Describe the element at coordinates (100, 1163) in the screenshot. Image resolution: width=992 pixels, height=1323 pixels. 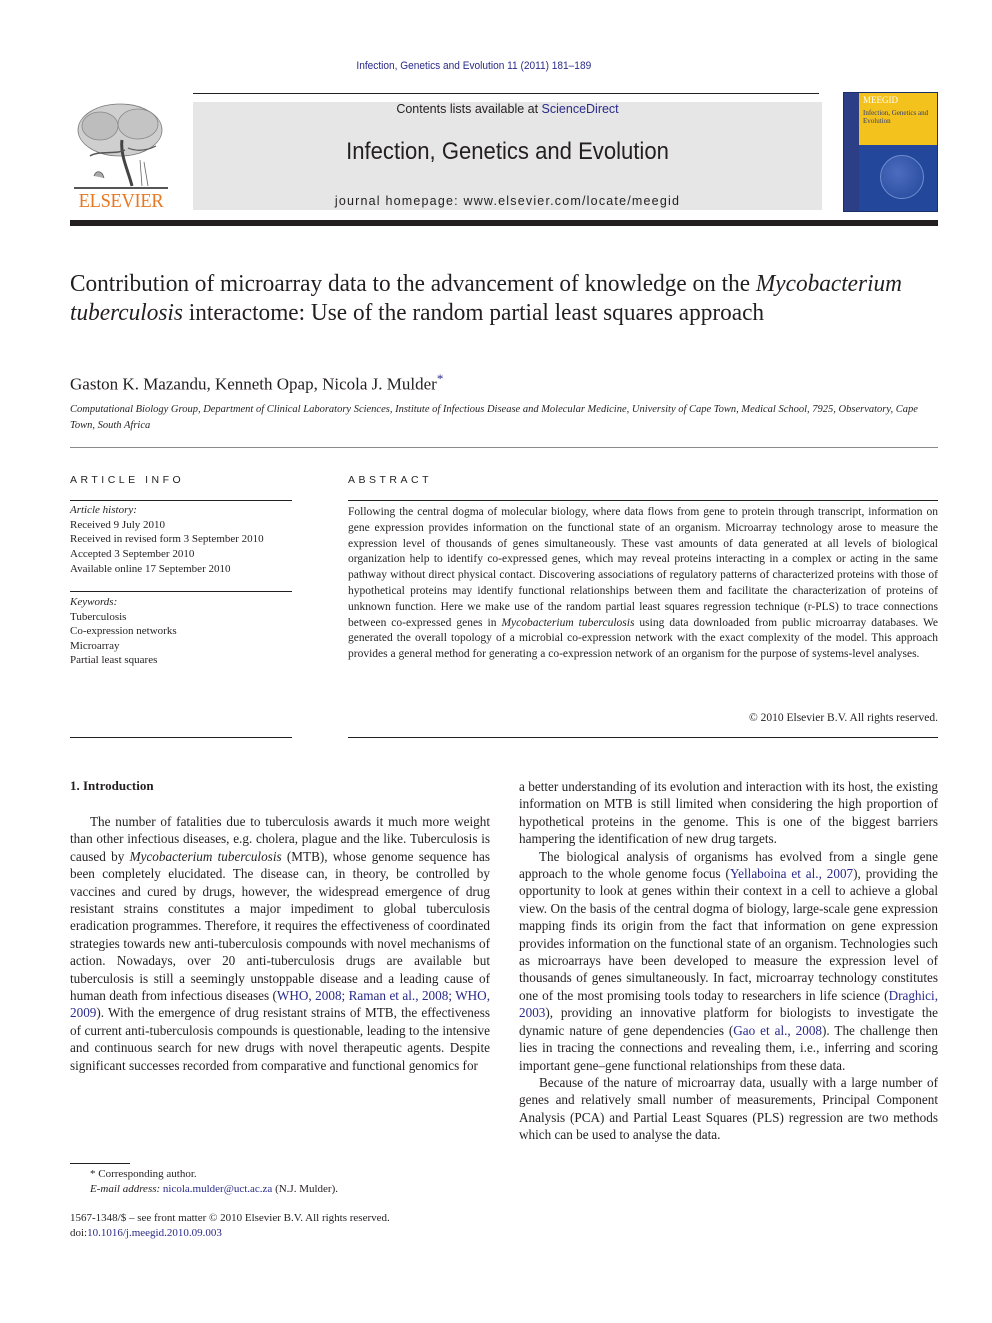
I see `footnote-rule` at that location.